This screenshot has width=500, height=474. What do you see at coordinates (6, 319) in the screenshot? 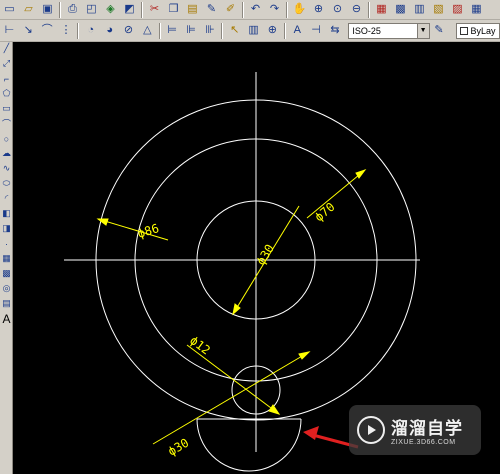
I see `mtext-icon: A` at bounding box center [6, 319].